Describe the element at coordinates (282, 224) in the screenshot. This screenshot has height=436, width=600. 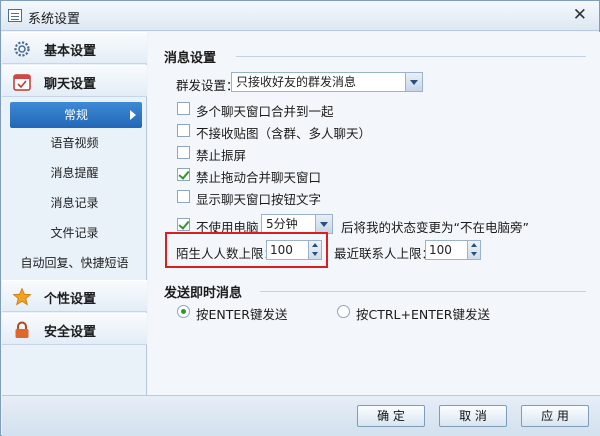
I see `idle-time-value: 5分钟` at that location.